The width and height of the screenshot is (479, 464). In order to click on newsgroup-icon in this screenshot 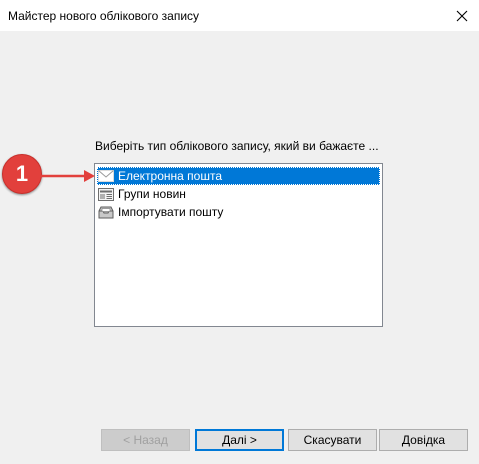, I will do `click(106, 194)`.